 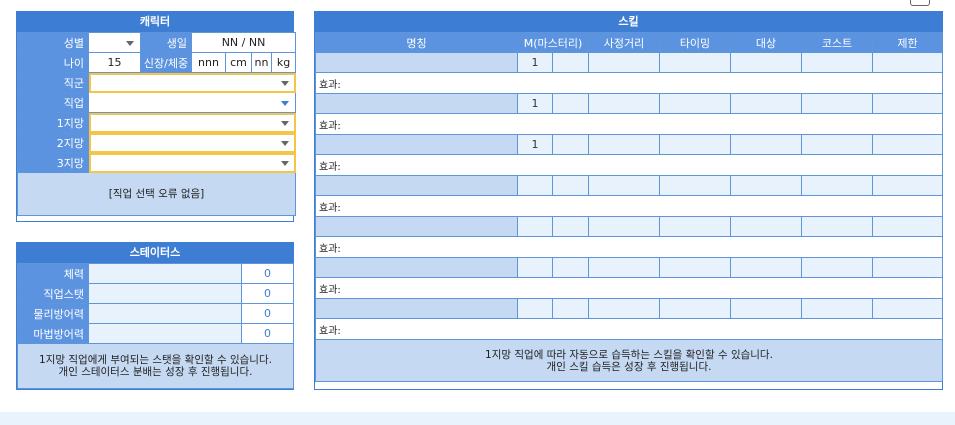 What do you see at coordinates (416, 42) in the screenshot?
I see `col-name: 명칭` at bounding box center [416, 42].